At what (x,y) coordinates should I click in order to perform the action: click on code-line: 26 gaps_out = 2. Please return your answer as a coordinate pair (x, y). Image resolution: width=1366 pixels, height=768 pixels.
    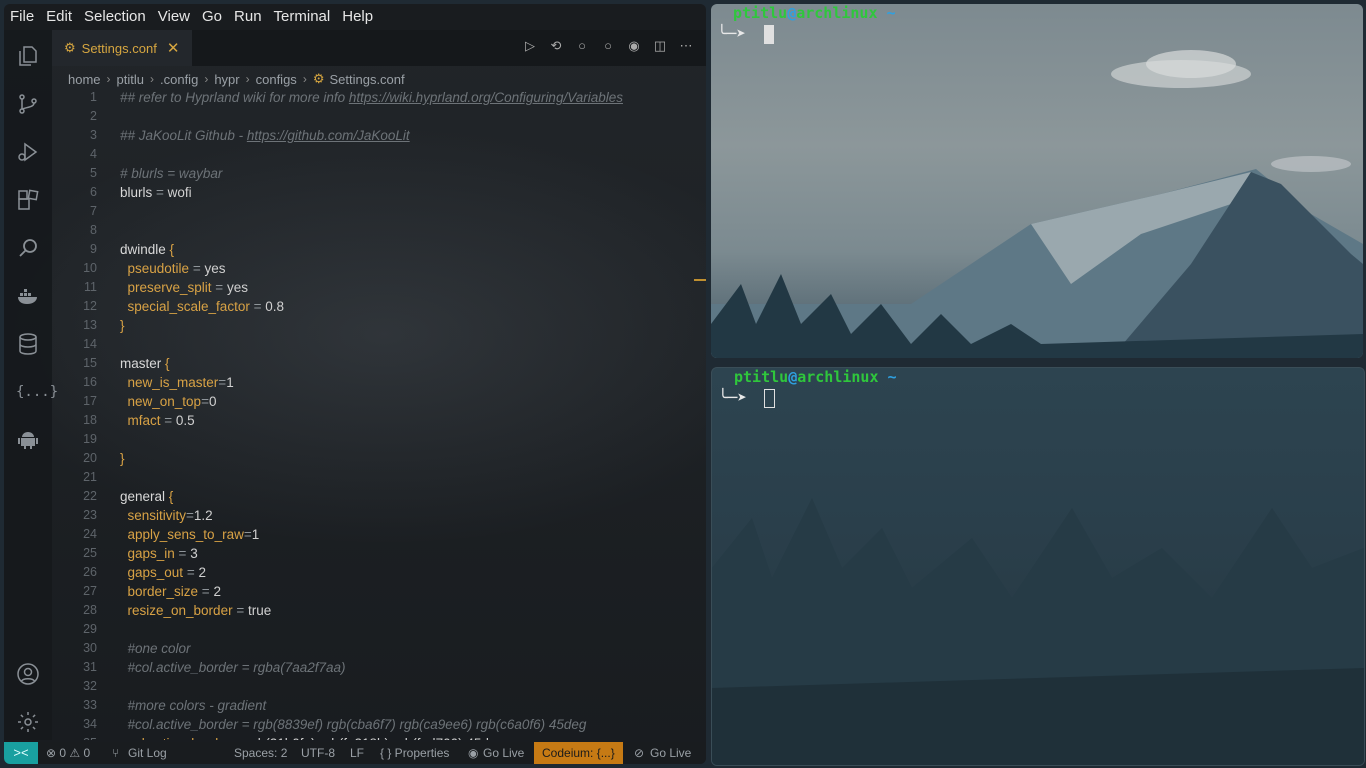
    Looking at the image, I should click on (372, 572).